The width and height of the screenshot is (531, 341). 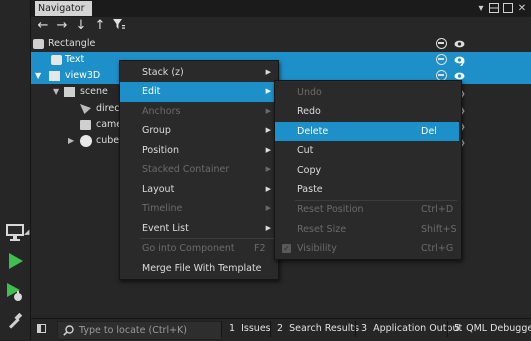 I want to click on arrow-down-icon: ↓, so click(x=81, y=26).